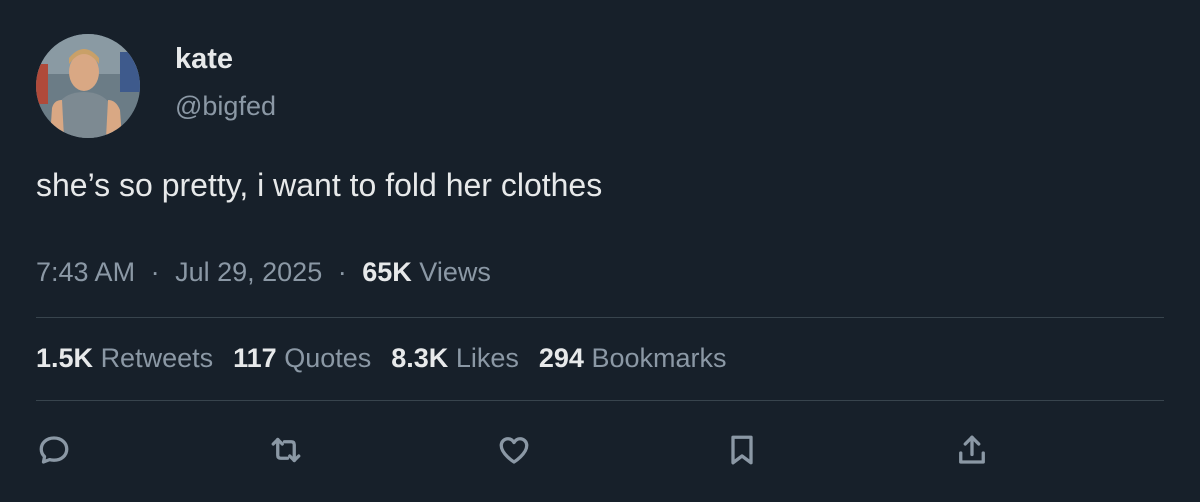  I want to click on bookmark-icon, so click(742, 450).